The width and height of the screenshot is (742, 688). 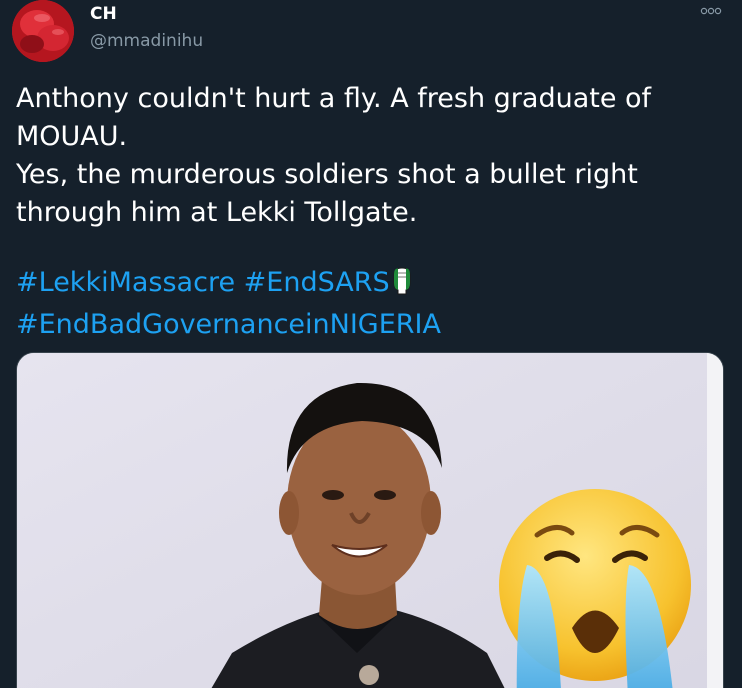 What do you see at coordinates (103, 14) in the screenshot?
I see `author-name: CH` at bounding box center [103, 14].